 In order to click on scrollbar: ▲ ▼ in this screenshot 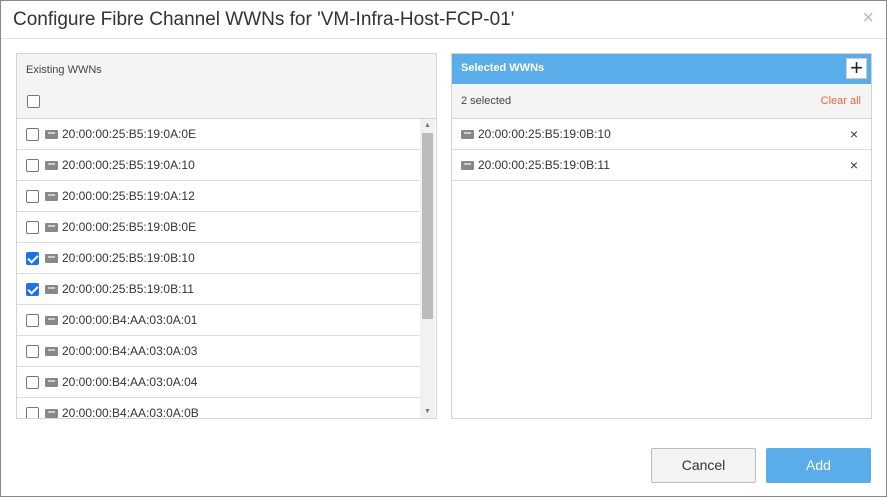, I will do `click(427, 268)`.